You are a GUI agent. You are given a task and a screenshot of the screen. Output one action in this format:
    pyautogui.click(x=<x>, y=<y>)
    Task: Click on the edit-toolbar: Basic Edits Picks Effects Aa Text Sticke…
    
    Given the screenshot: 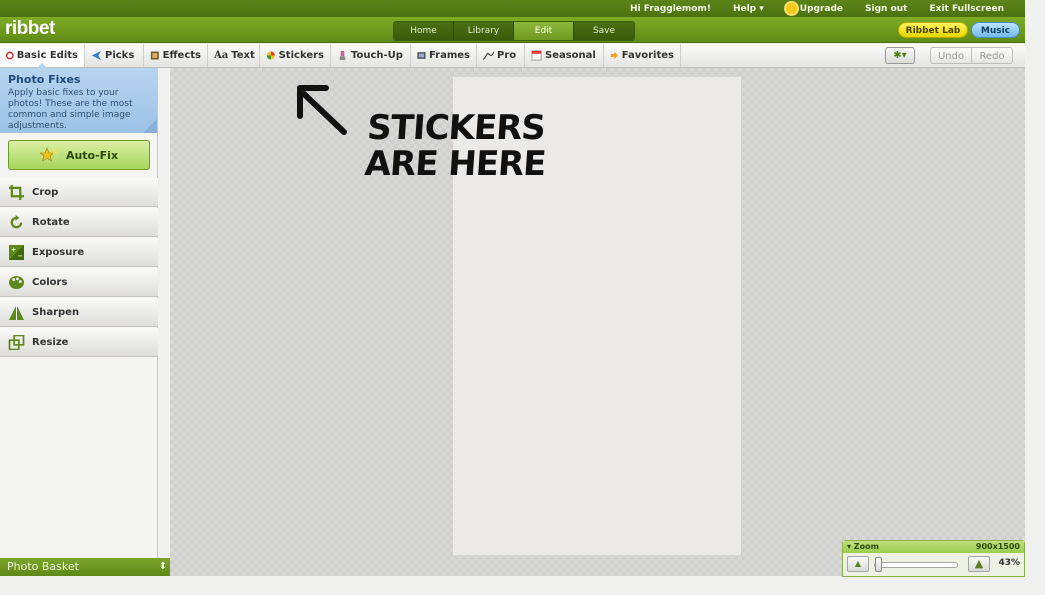 What is the action you would take?
    pyautogui.click(x=512, y=56)
    